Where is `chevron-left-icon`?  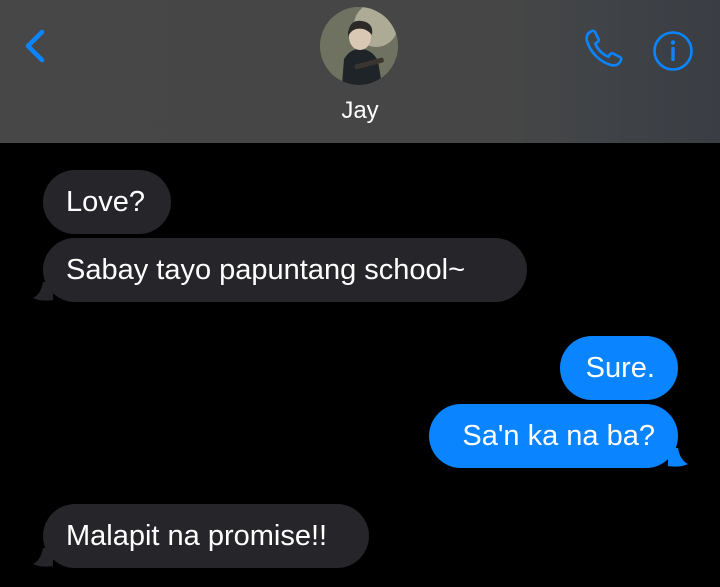
chevron-left-icon is located at coordinates (35, 46).